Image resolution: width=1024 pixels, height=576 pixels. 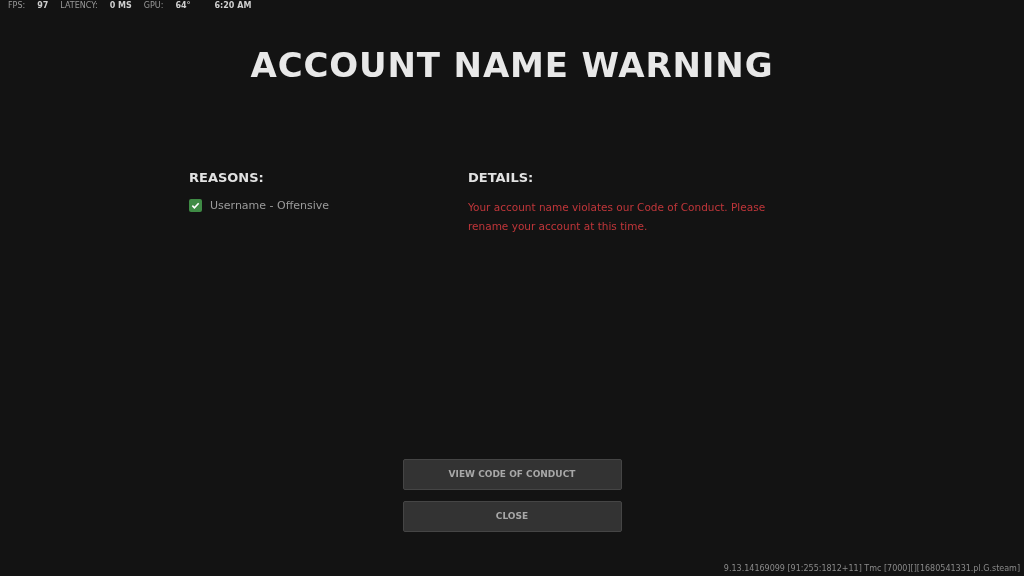 What do you see at coordinates (153, 6) in the screenshot?
I see `stat-label: GPU:` at bounding box center [153, 6].